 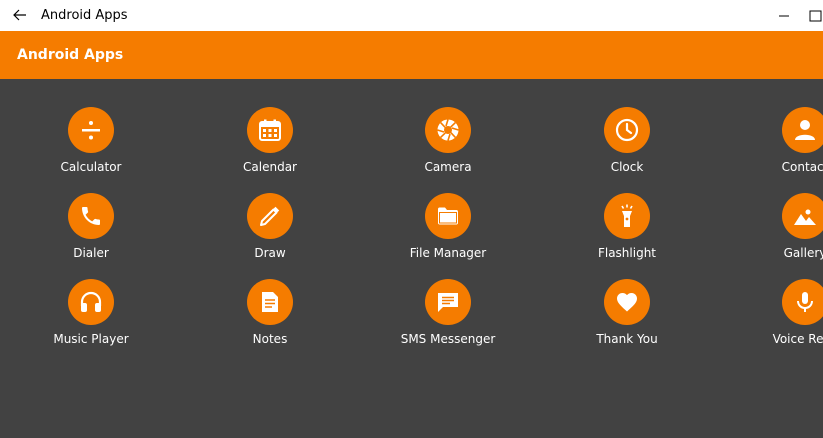 I want to click on app-tile-notes: Notes, so click(x=270, y=319).